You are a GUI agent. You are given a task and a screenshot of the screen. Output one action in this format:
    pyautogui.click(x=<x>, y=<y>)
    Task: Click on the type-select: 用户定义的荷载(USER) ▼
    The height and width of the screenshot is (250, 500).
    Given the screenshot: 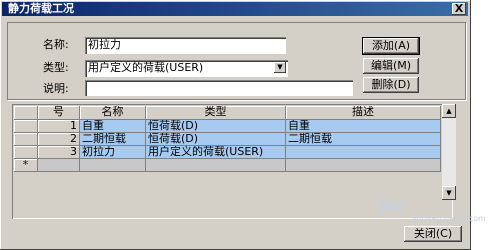 What is the action you would take?
    pyautogui.click(x=186, y=68)
    